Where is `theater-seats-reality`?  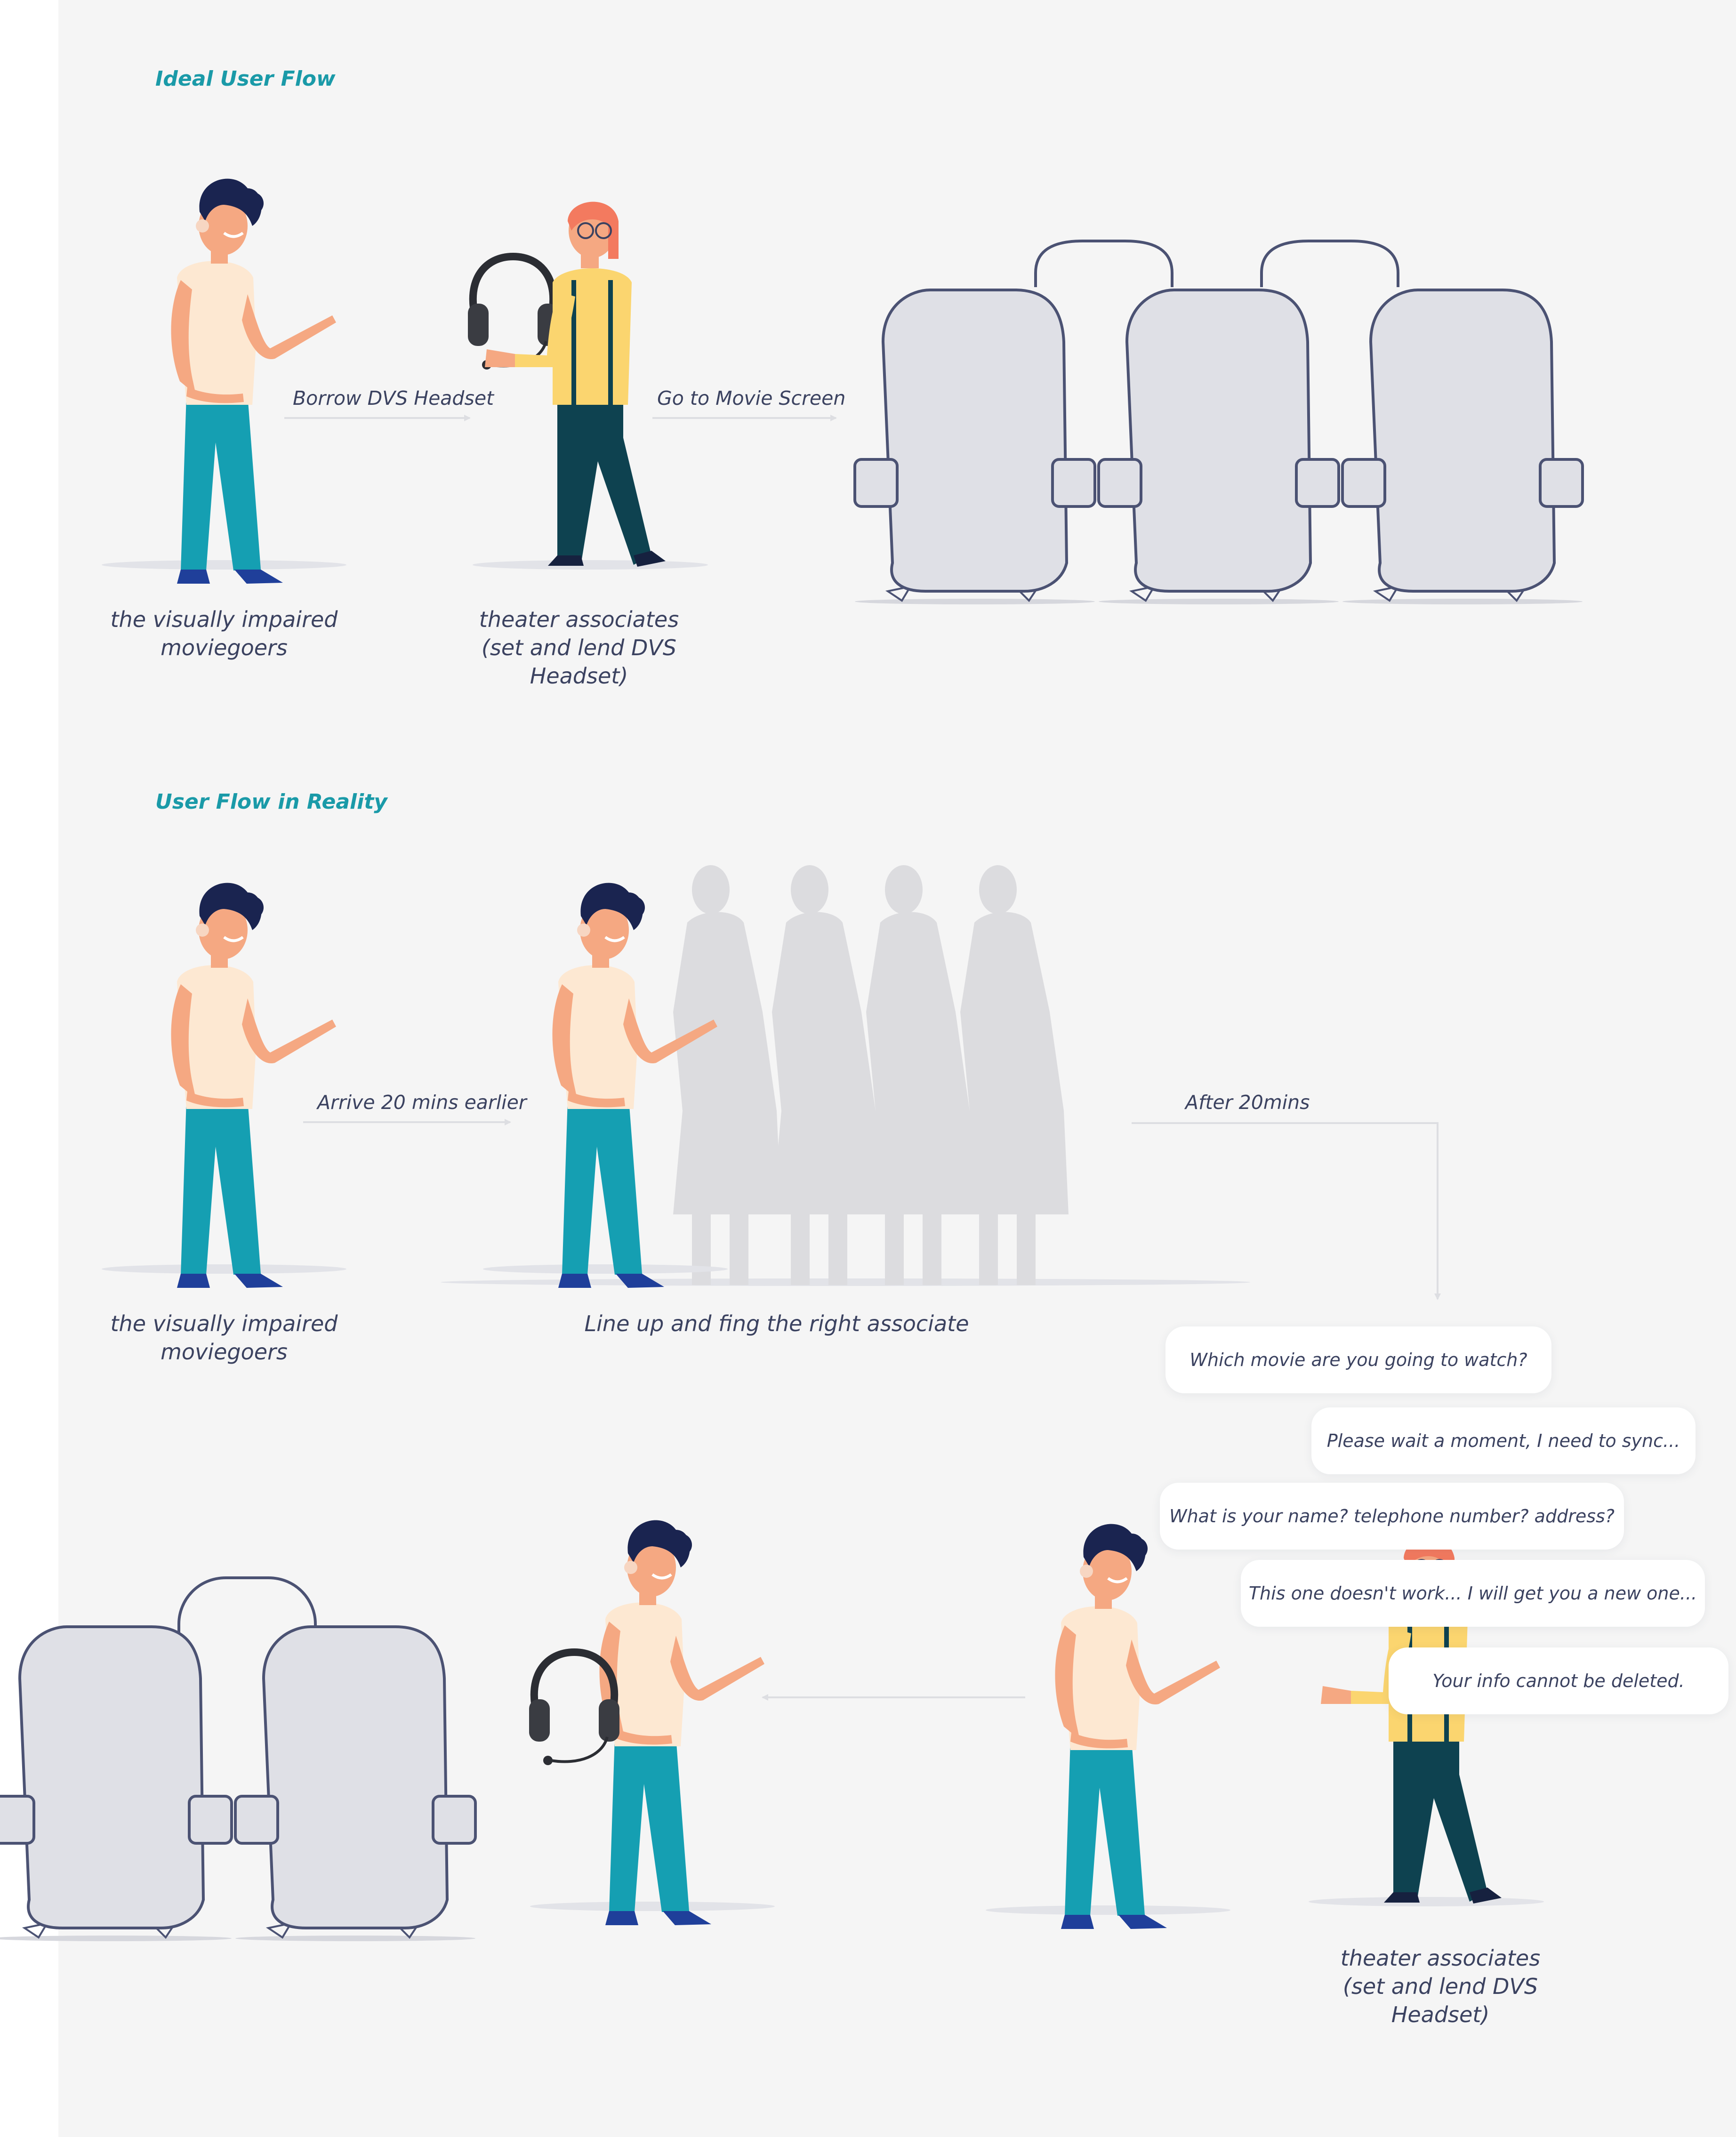 theater-seats-reality is located at coordinates (238, 1758).